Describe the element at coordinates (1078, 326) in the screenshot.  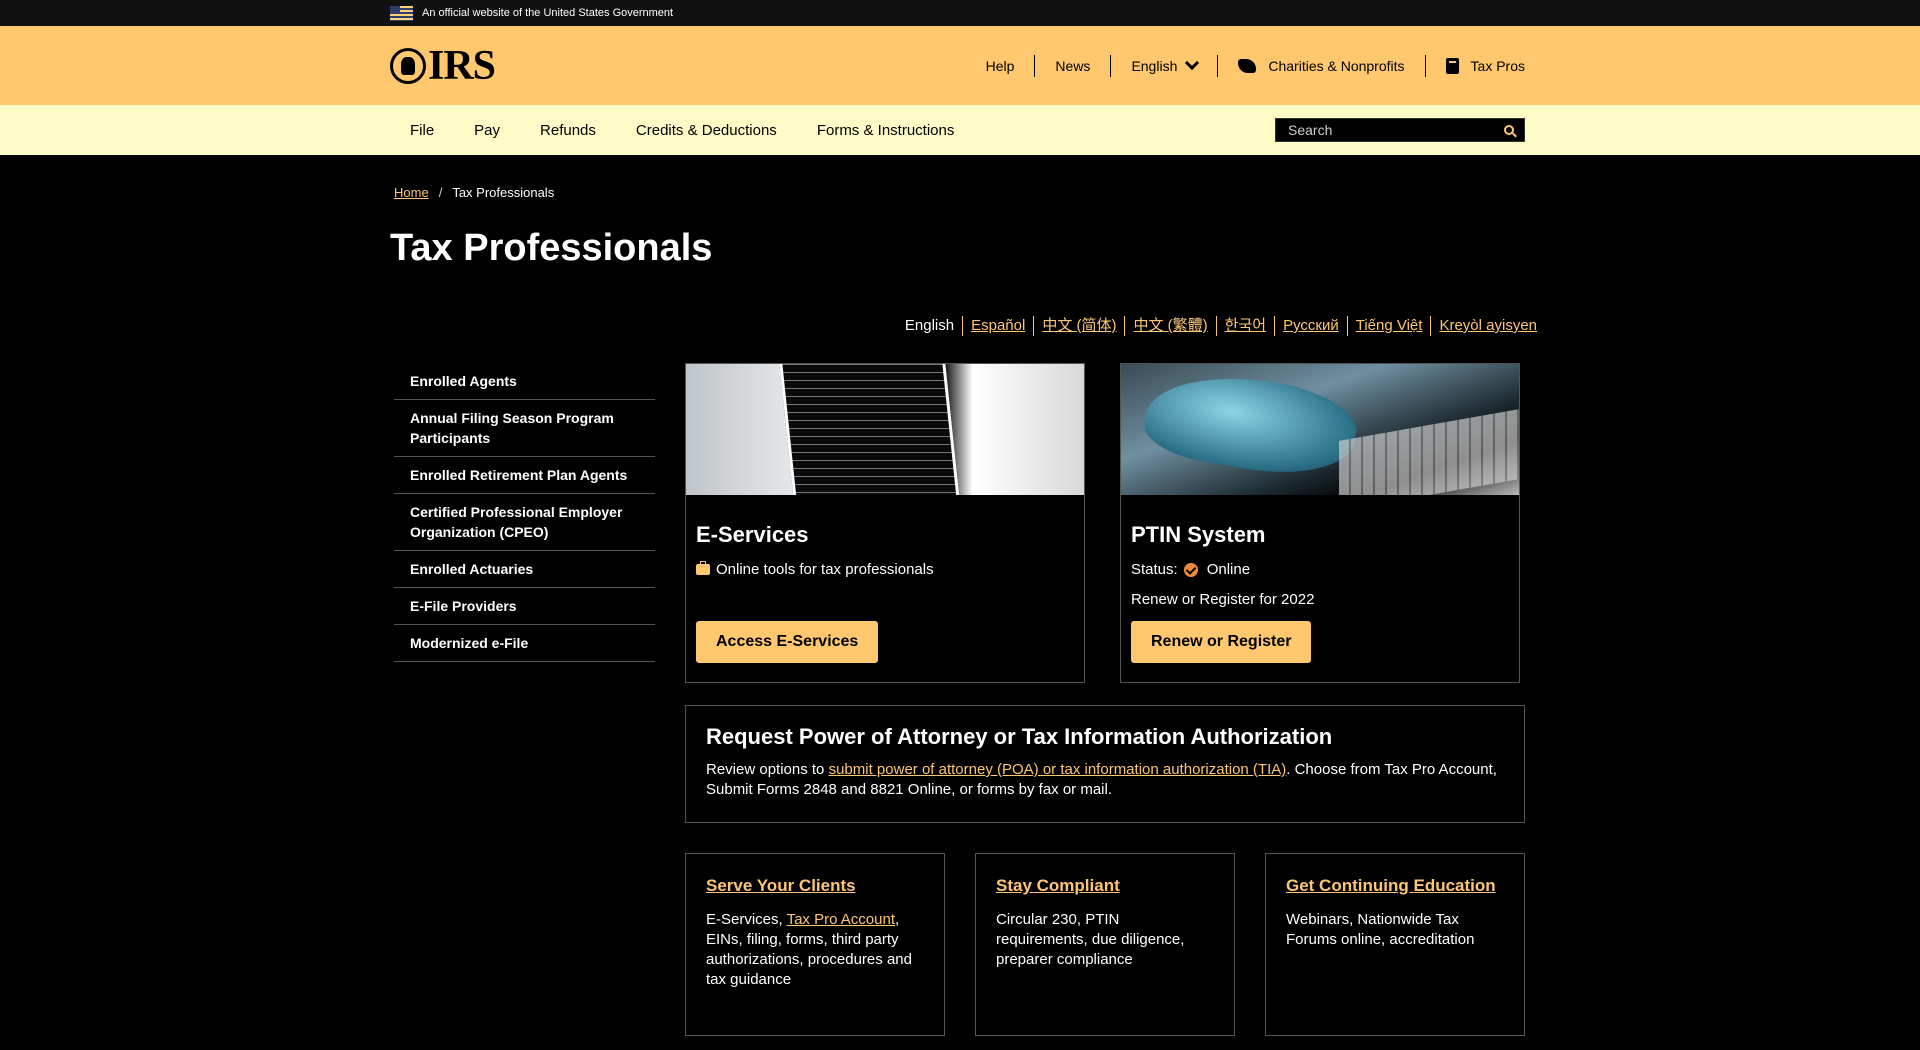
I see `lang-chinese-simplified: 中文 (简体)` at that location.